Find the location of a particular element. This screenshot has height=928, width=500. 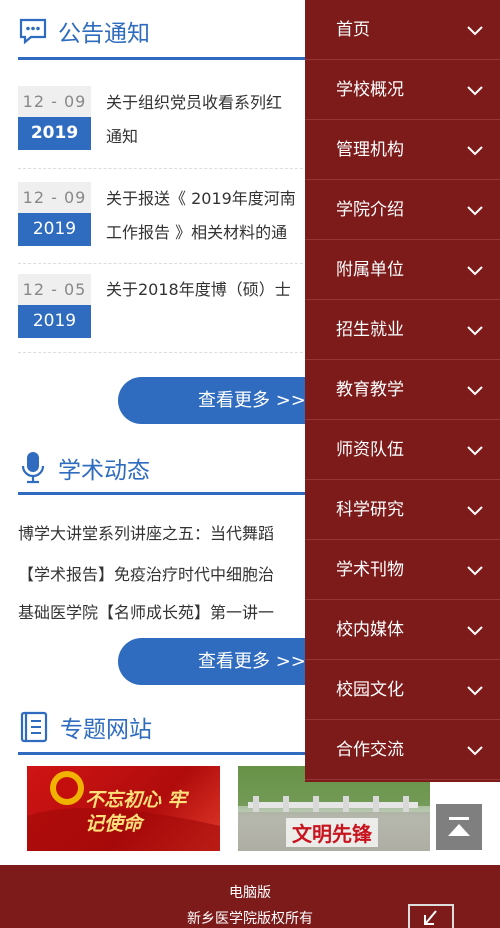

notice-title-line1: 关于2018年度博（硕）士 is located at coordinates (198, 289).